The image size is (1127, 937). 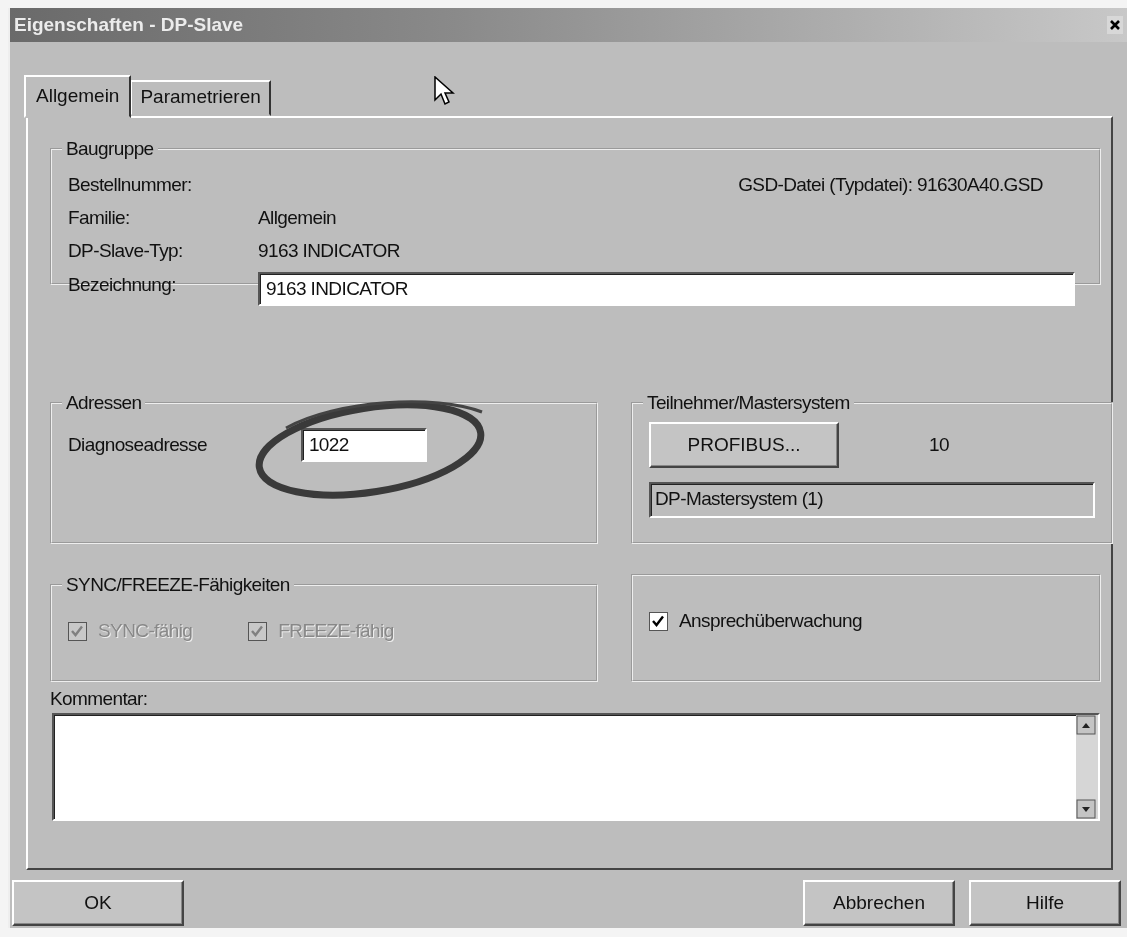 I want to click on field-label: Bestellnummer:, so click(x=130, y=185).